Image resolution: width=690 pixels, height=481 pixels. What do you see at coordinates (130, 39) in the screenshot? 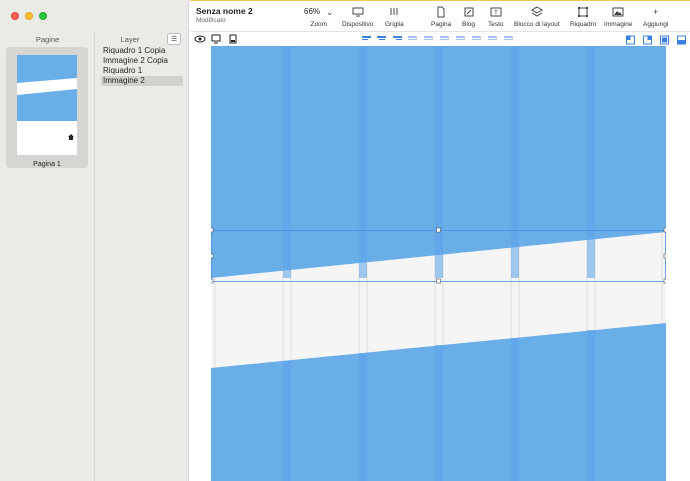
I see `layers-panel-title: Layer` at bounding box center [130, 39].